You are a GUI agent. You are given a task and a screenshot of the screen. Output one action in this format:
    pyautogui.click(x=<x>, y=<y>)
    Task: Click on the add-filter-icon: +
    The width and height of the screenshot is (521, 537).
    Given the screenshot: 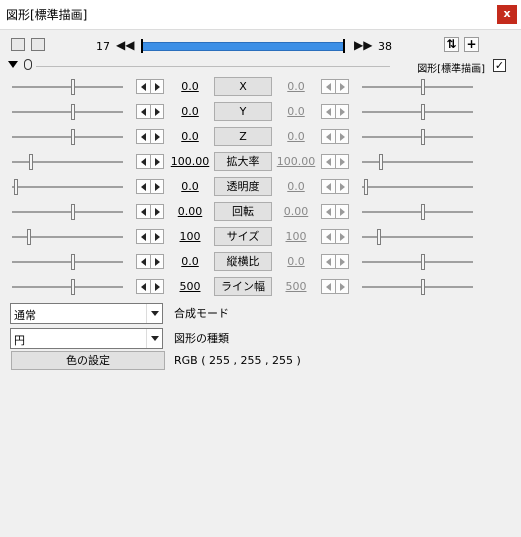 What is the action you would take?
    pyautogui.click(x=471, y=44)
    